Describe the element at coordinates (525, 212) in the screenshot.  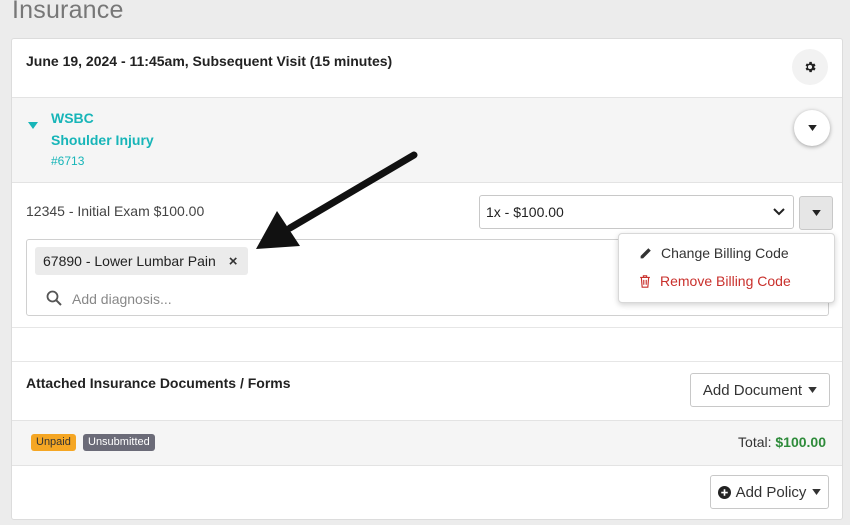
I see `units-select-value: 1x - $100.00` at that location.